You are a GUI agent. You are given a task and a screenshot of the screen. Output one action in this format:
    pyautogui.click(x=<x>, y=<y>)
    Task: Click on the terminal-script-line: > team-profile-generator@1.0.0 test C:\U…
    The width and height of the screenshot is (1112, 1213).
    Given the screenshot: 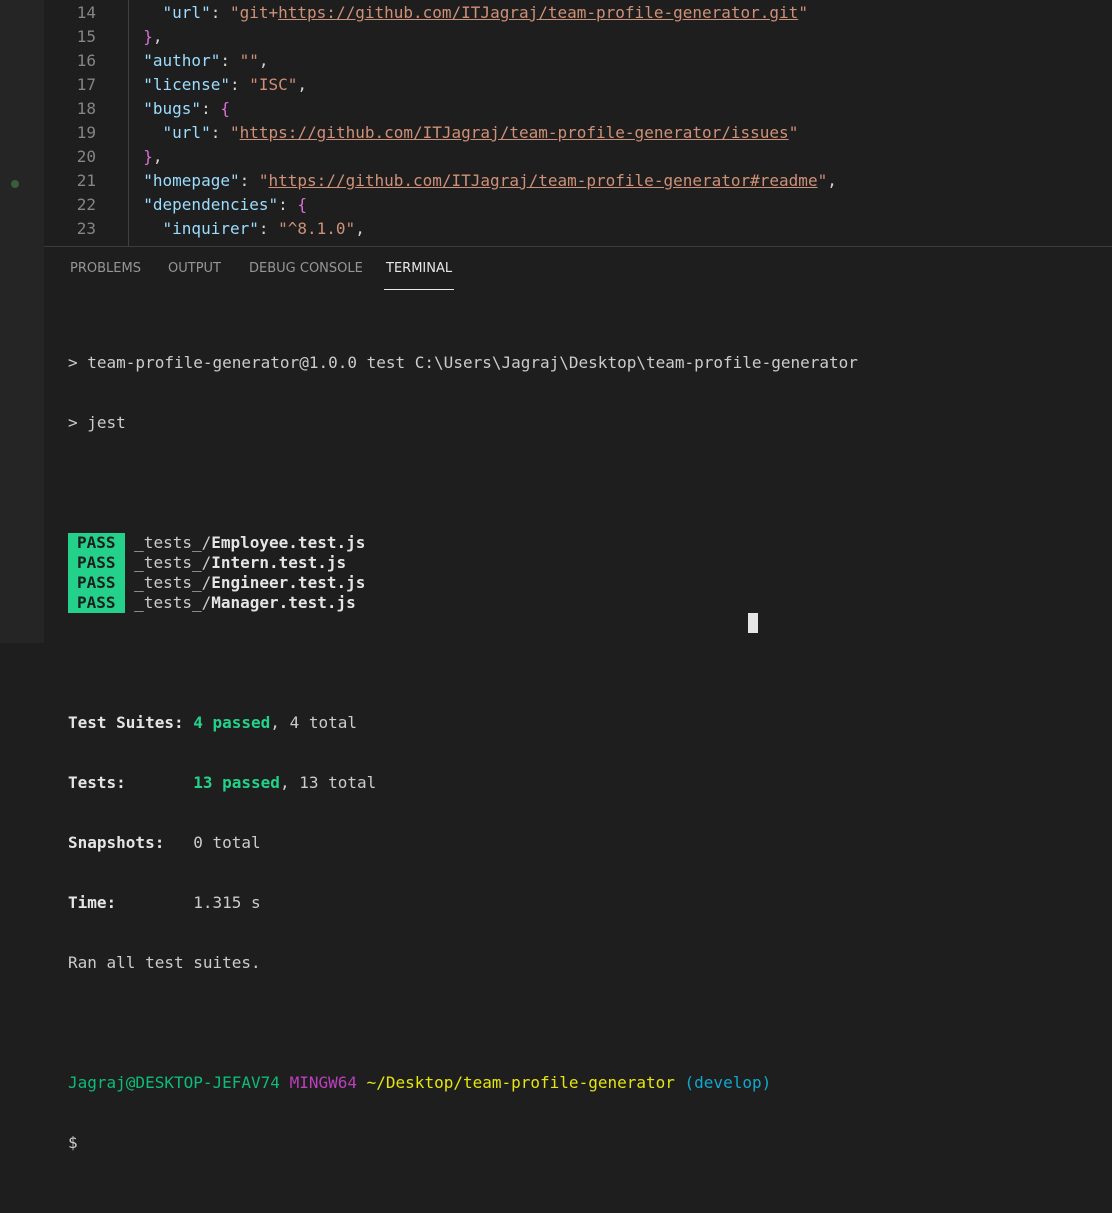 What is the action you would take?
    pyautogui.click(x=463, y=362)
    